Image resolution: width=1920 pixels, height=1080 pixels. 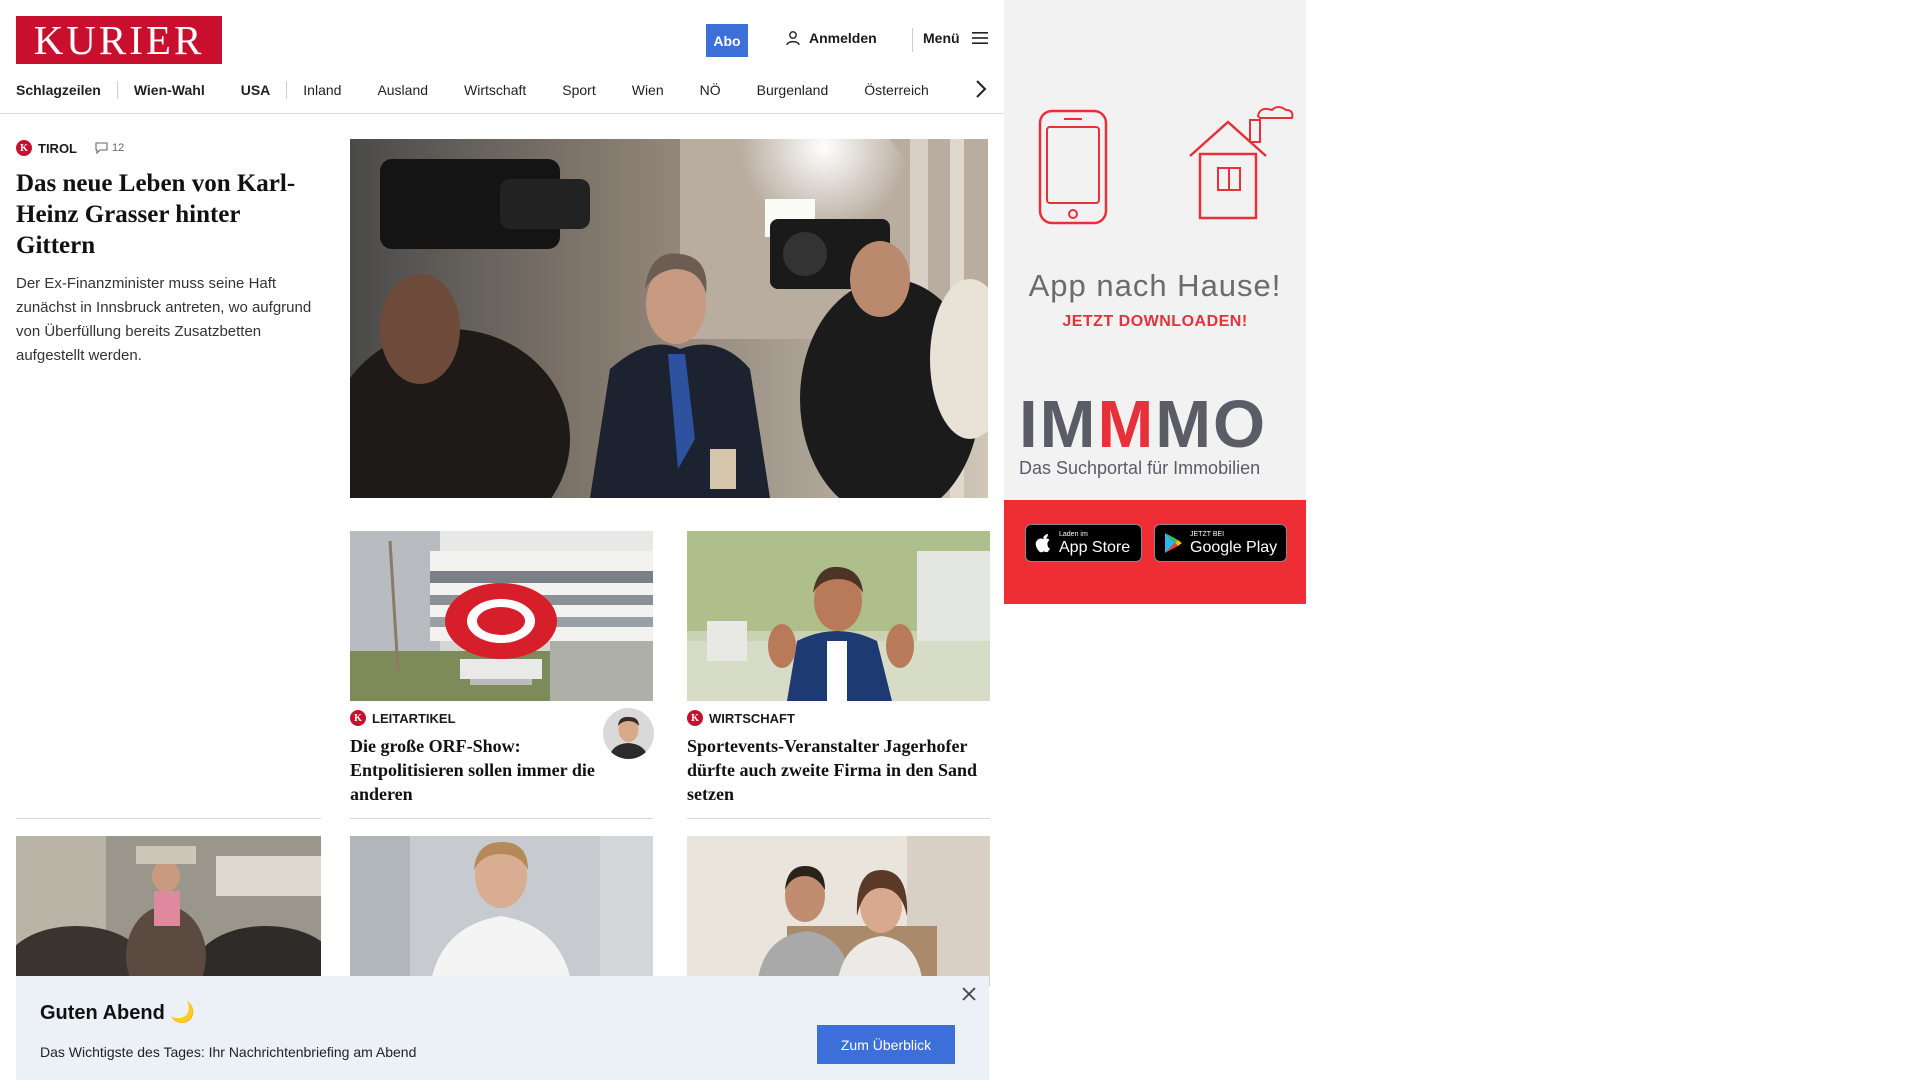 I want to click on lead-photo, so click(x=669, y=318).